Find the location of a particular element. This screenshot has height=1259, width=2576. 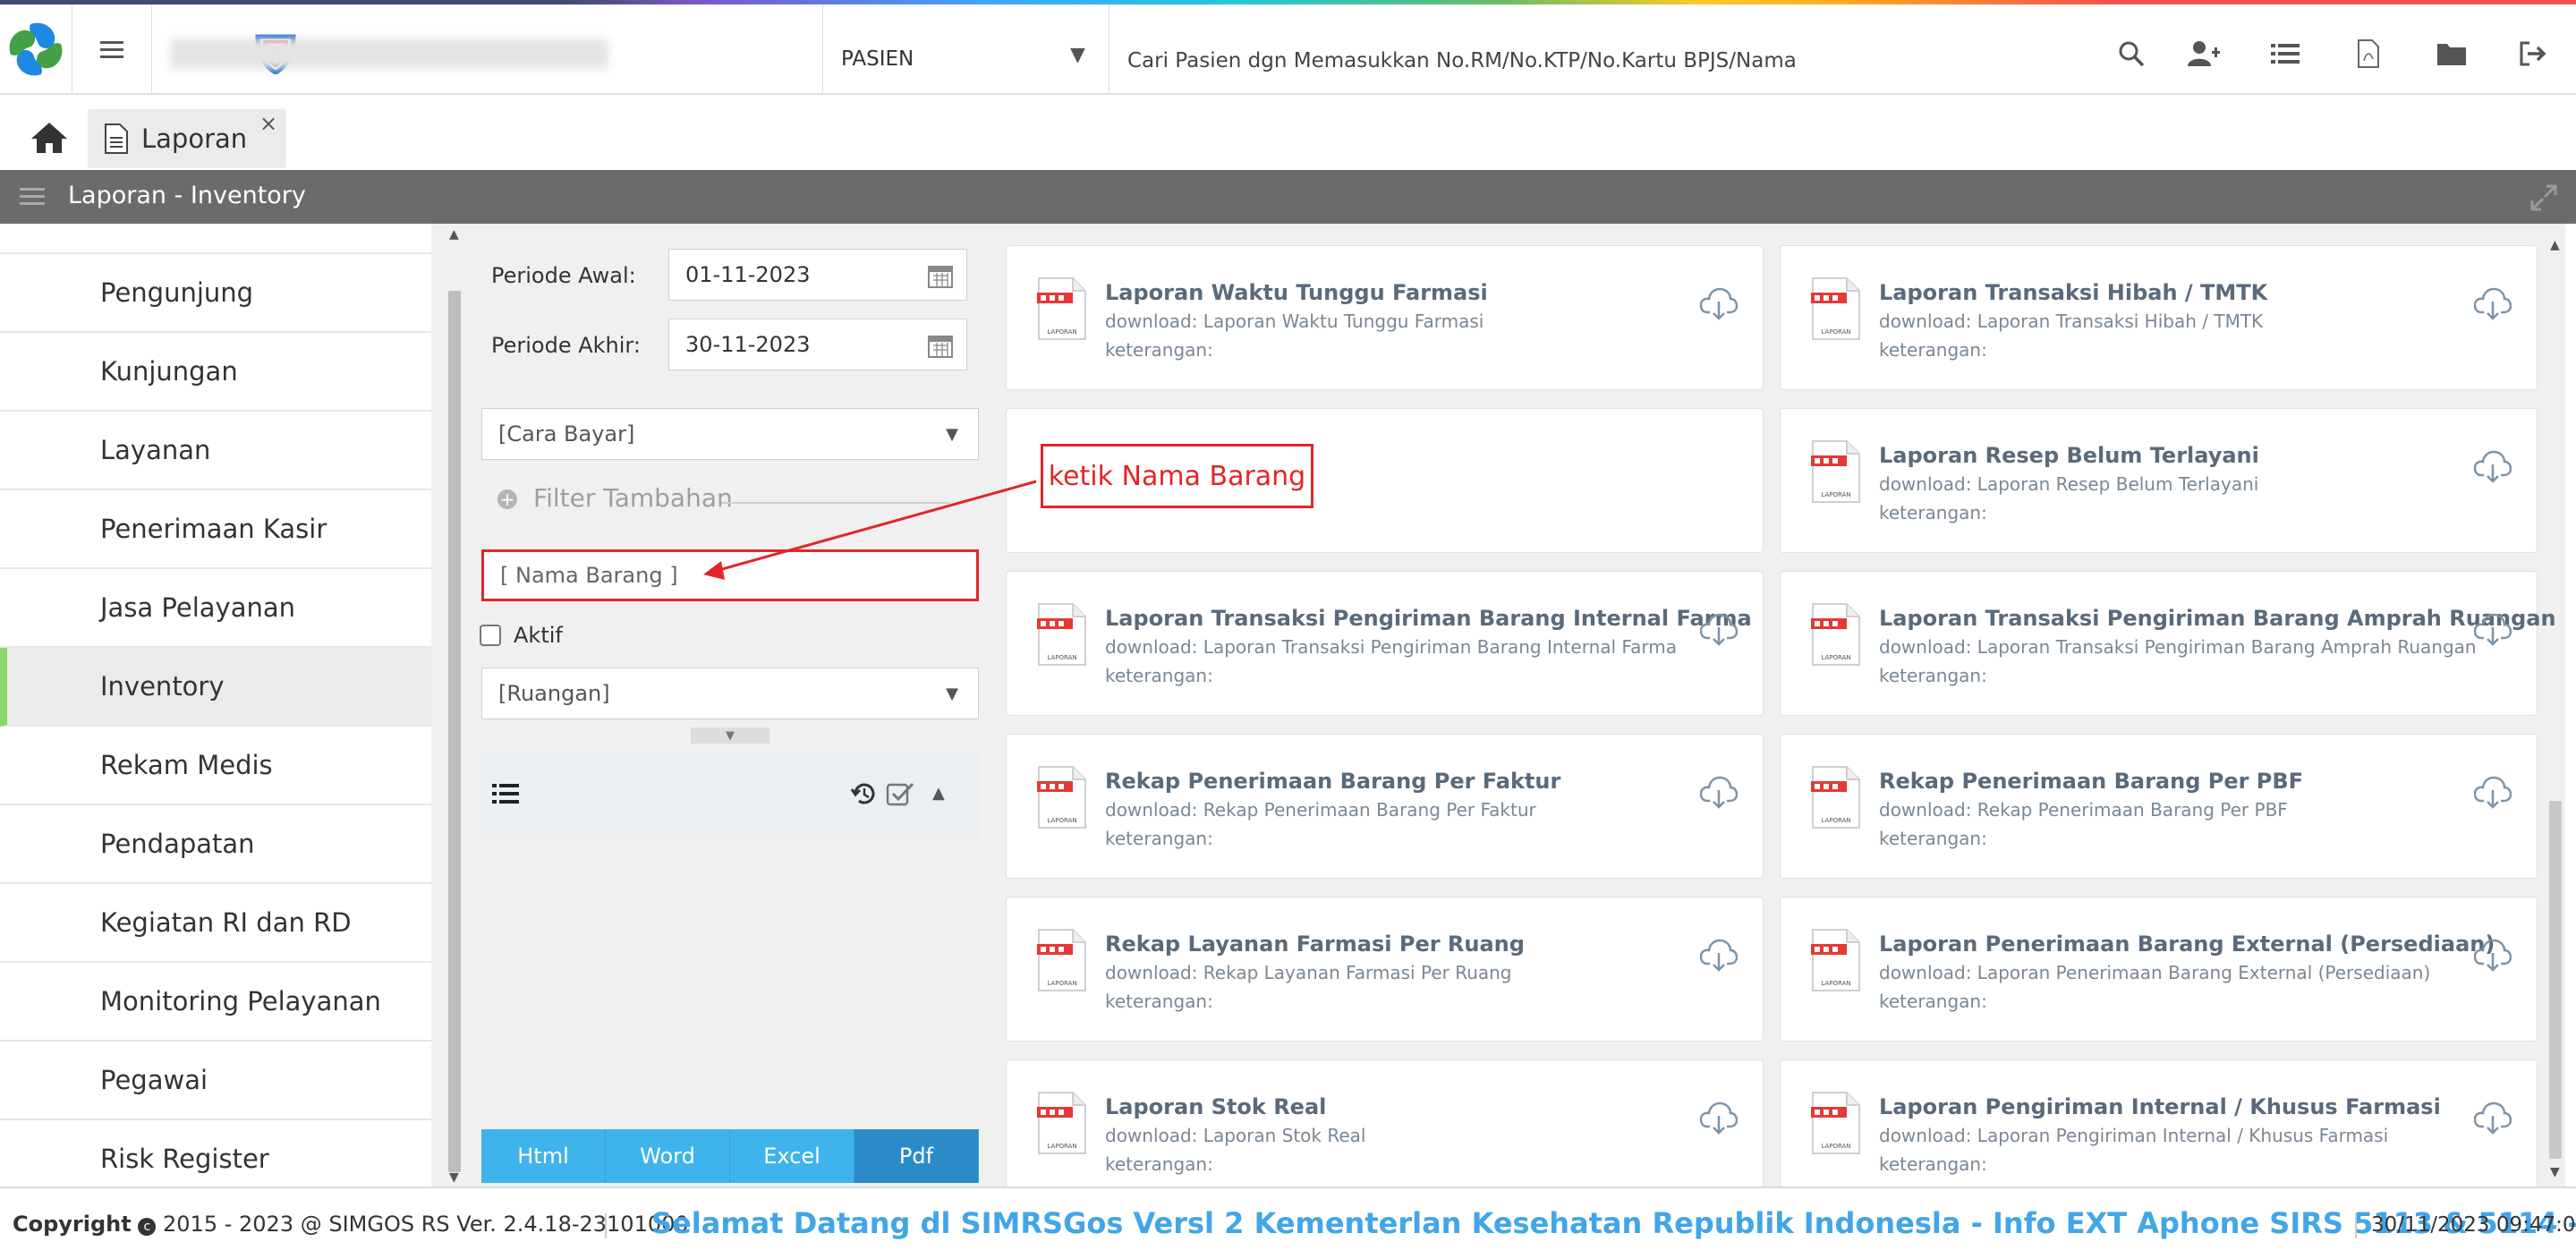

folder-button is located at coordinates (2451, 54).